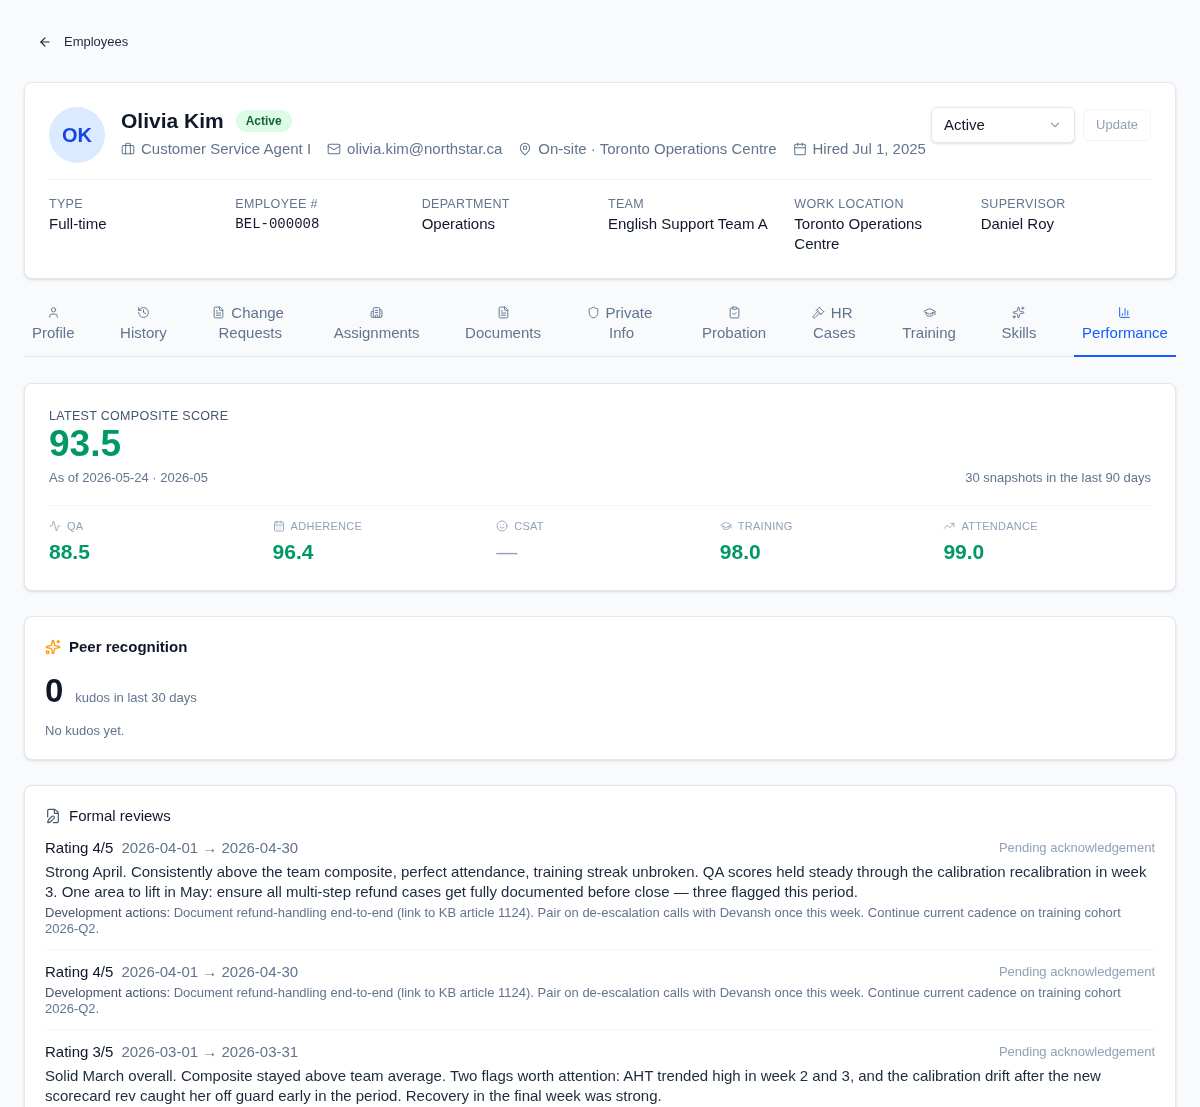 The width and height of the screenshot is (1200, 1107). Describe the element at coordinates (376, 327) in the screenshot. I see `tab: Assignments` at that location.